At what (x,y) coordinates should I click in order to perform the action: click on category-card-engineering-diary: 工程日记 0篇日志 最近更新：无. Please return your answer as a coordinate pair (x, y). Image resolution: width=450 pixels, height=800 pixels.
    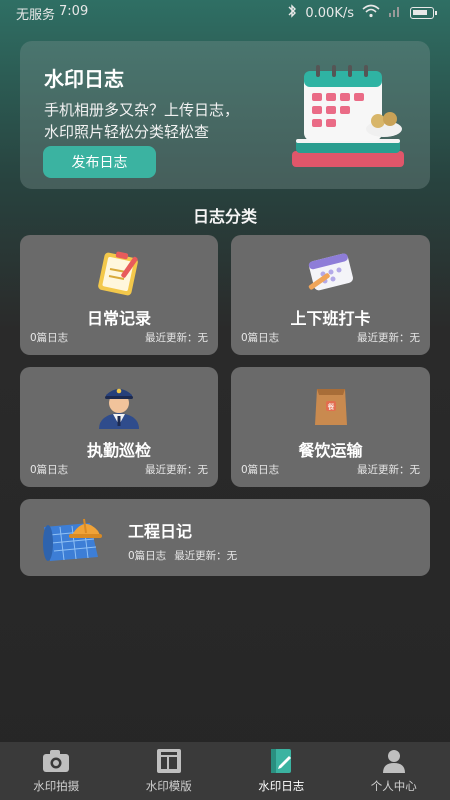
    Looking at the image, I should click on (225, 537).